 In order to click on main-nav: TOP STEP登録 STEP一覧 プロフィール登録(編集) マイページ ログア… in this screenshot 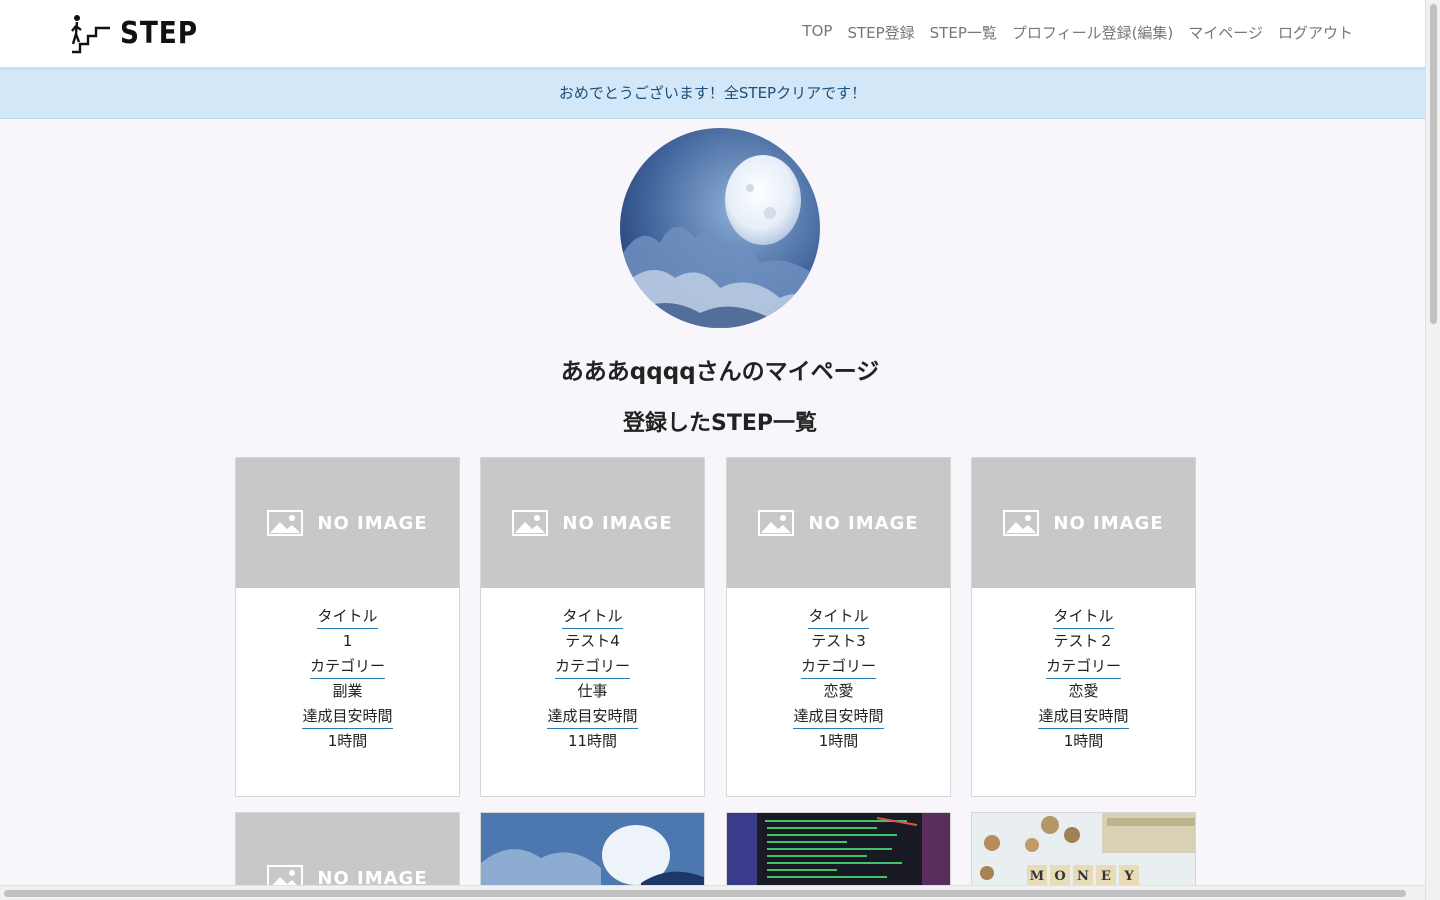, I will do `click(1070, 32)`.